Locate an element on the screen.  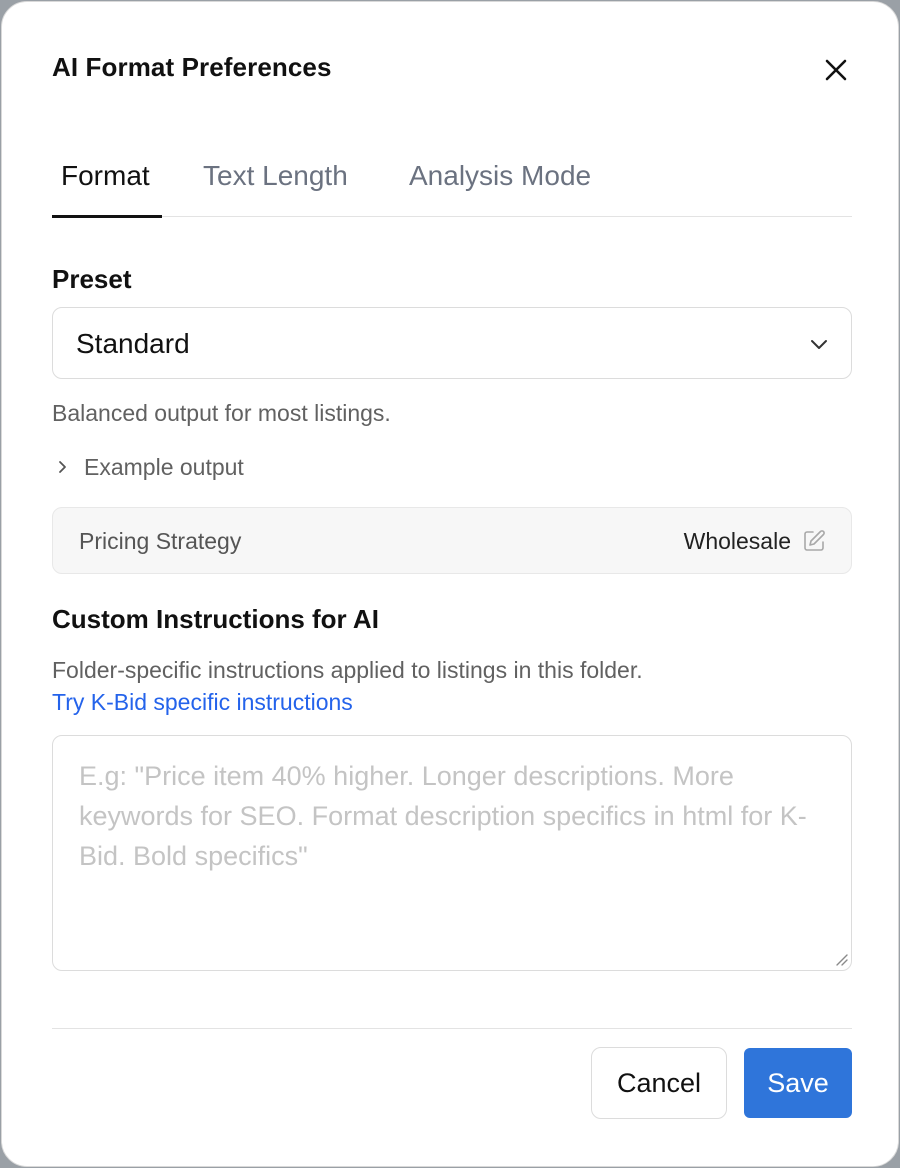
chevron-right-icon is located at coordinates (63, 467).